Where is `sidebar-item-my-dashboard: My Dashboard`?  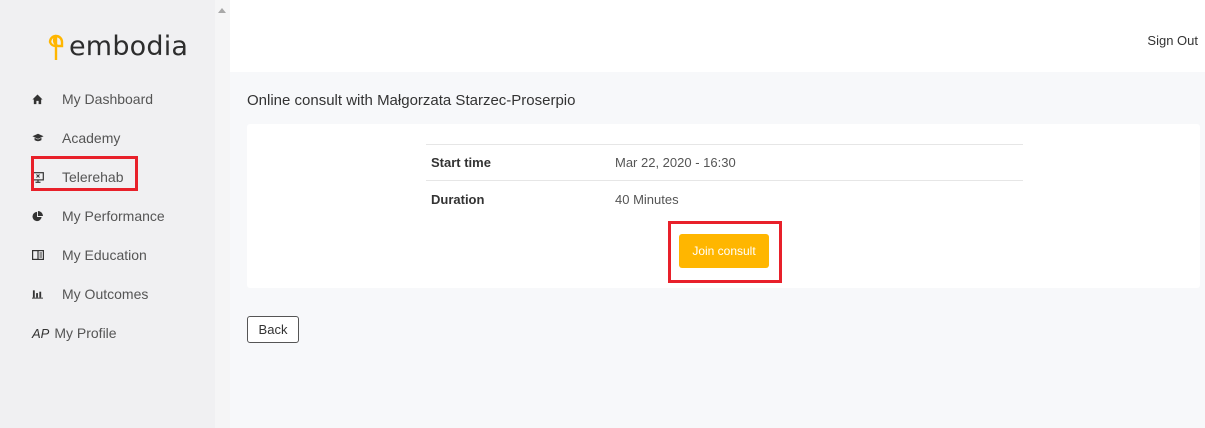
sidebar-item-my-dashboard: My Dashboard is located at coordinates (92, 99).